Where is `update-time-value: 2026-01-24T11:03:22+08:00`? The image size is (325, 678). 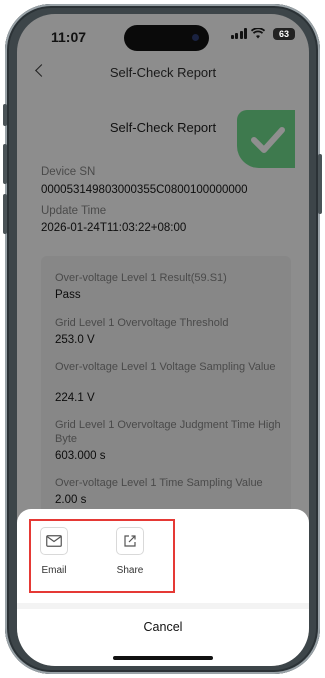 update-time-value: 2026-01-24T11:03:22+08:00 is located at coordinates (114, 228).